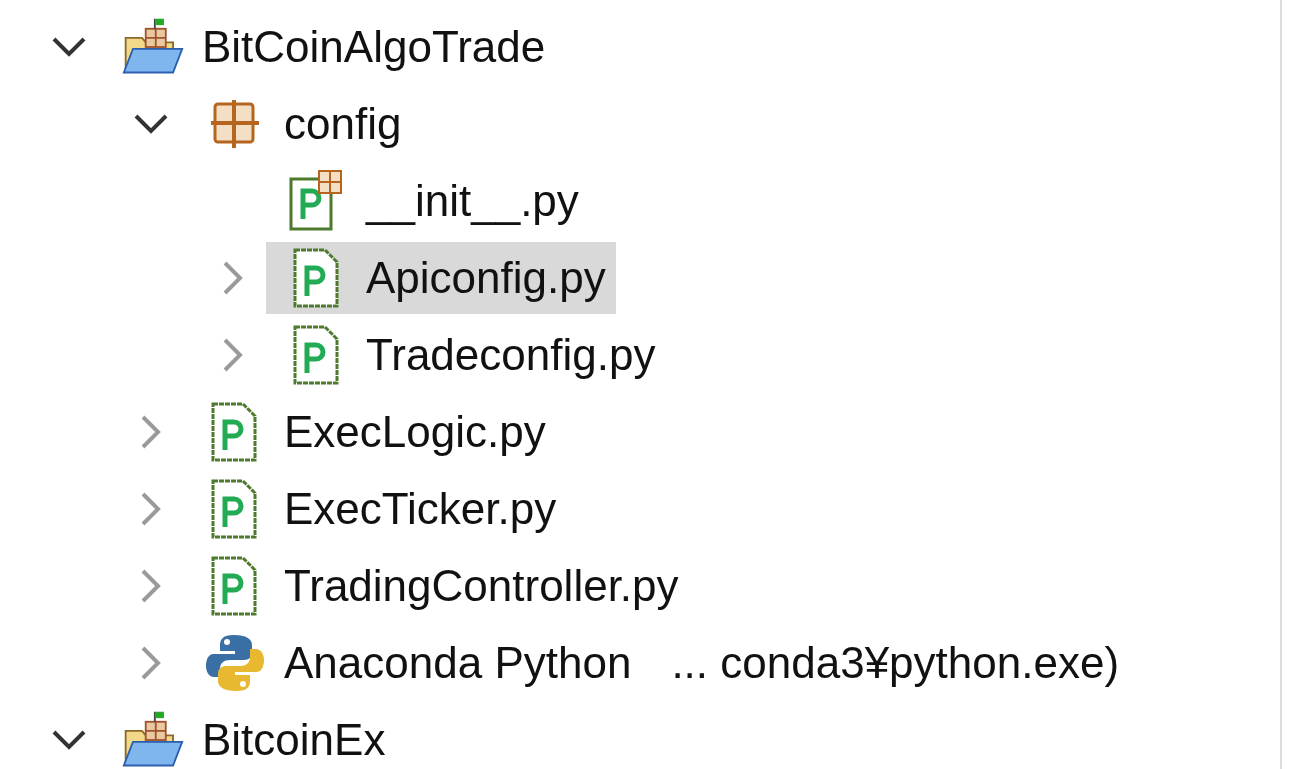  What do you see at coordinates (427, 200) in the screenshot?
I see `tree-item: __init__.py` at bounding box center [427, 200].